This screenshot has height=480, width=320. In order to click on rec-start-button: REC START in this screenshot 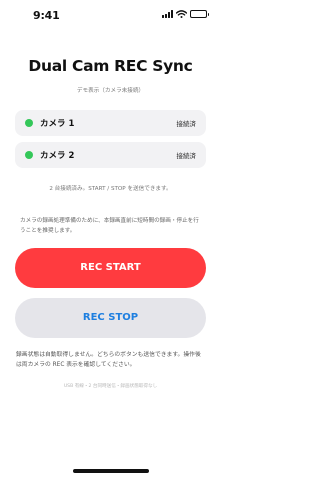, I will do `click(110, 268)`.